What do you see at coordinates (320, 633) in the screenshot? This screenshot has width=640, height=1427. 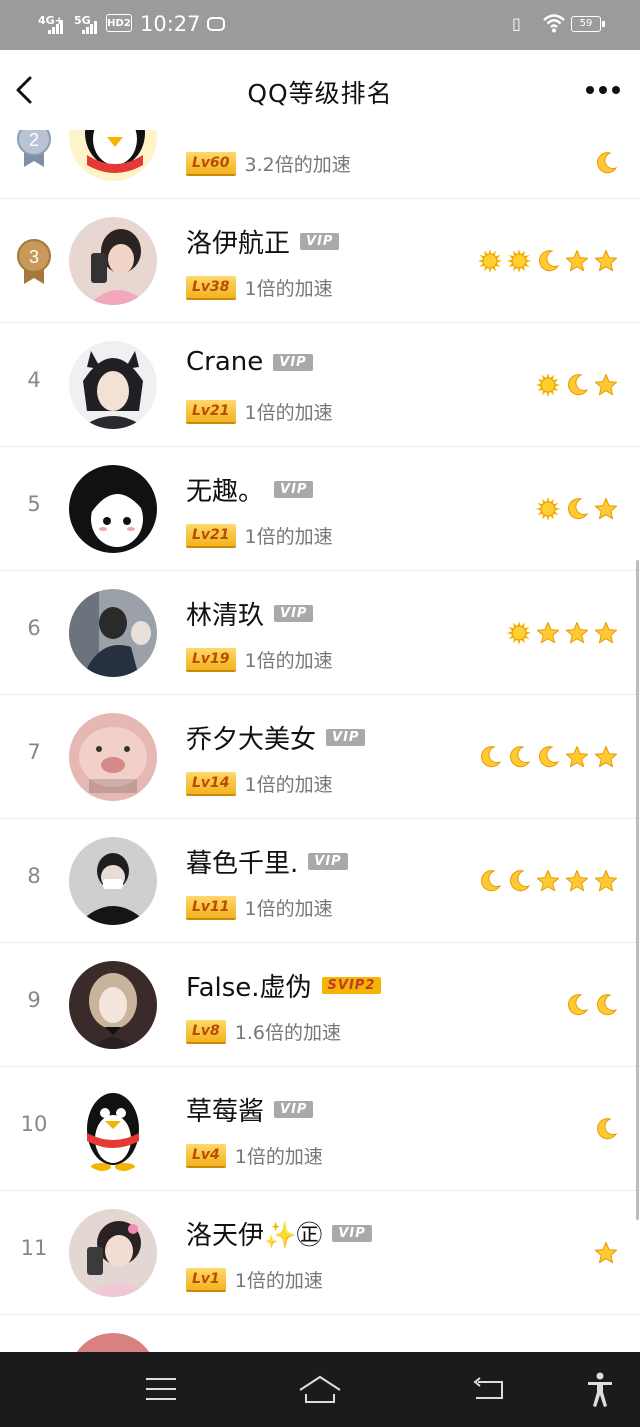 I see `ranking-row: 6 林清玖 VIP Lv19 1倍的加速` at bounding box center [320, 633].